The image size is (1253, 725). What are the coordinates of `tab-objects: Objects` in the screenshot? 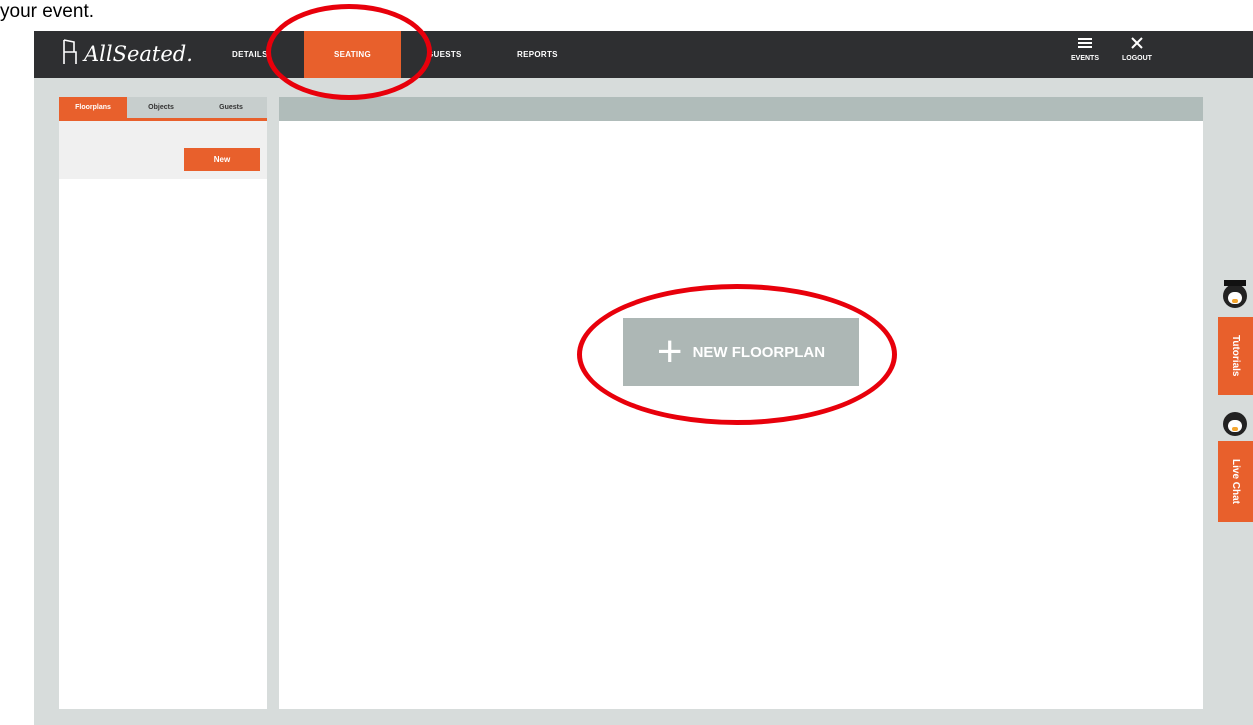 It's located at (161, 107).